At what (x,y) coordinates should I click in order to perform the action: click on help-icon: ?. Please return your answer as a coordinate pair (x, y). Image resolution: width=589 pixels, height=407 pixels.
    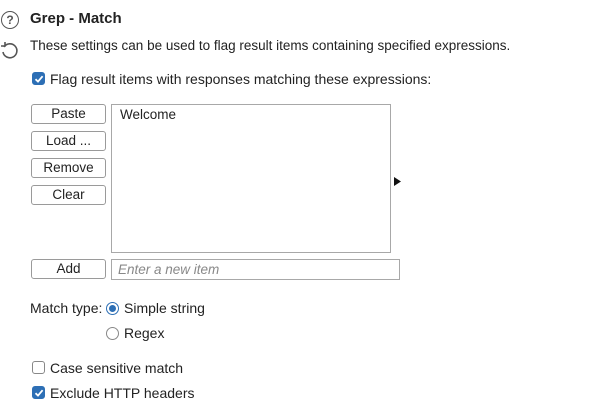
    Looking at the image, I should click on (10, 20).